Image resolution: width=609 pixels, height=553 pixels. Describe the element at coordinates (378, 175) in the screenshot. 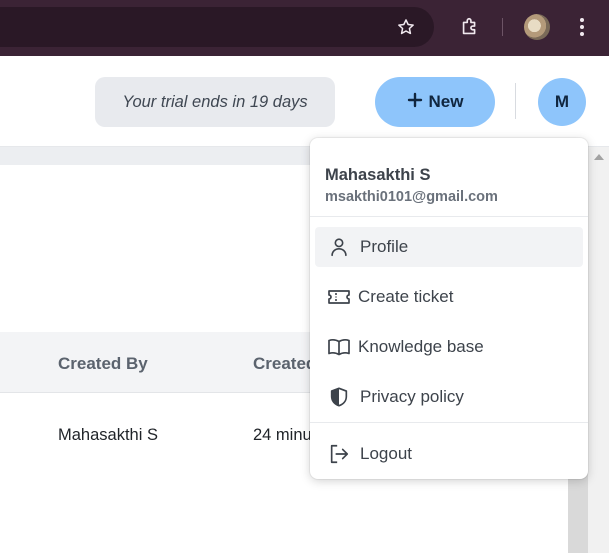

I see `account-name: Mahasakthi S` at that location.